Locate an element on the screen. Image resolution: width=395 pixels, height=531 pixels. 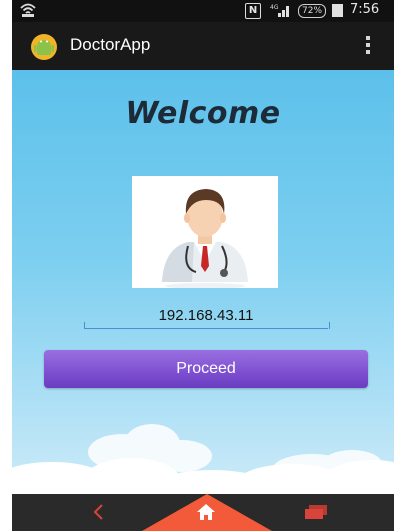
navigation-bar is located at coordinates (203, 512).